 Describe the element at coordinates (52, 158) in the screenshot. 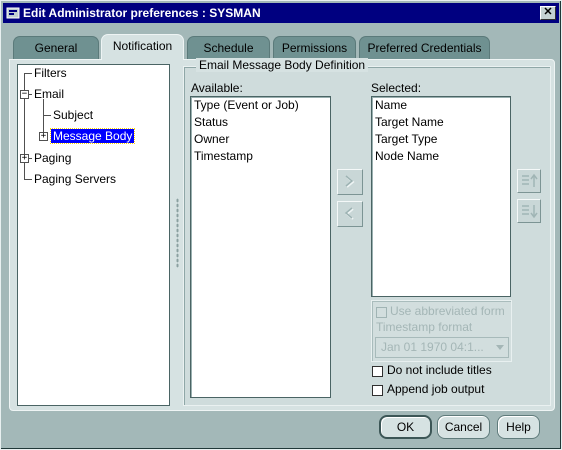

I see `tree-node-paging: Paging` at that location.